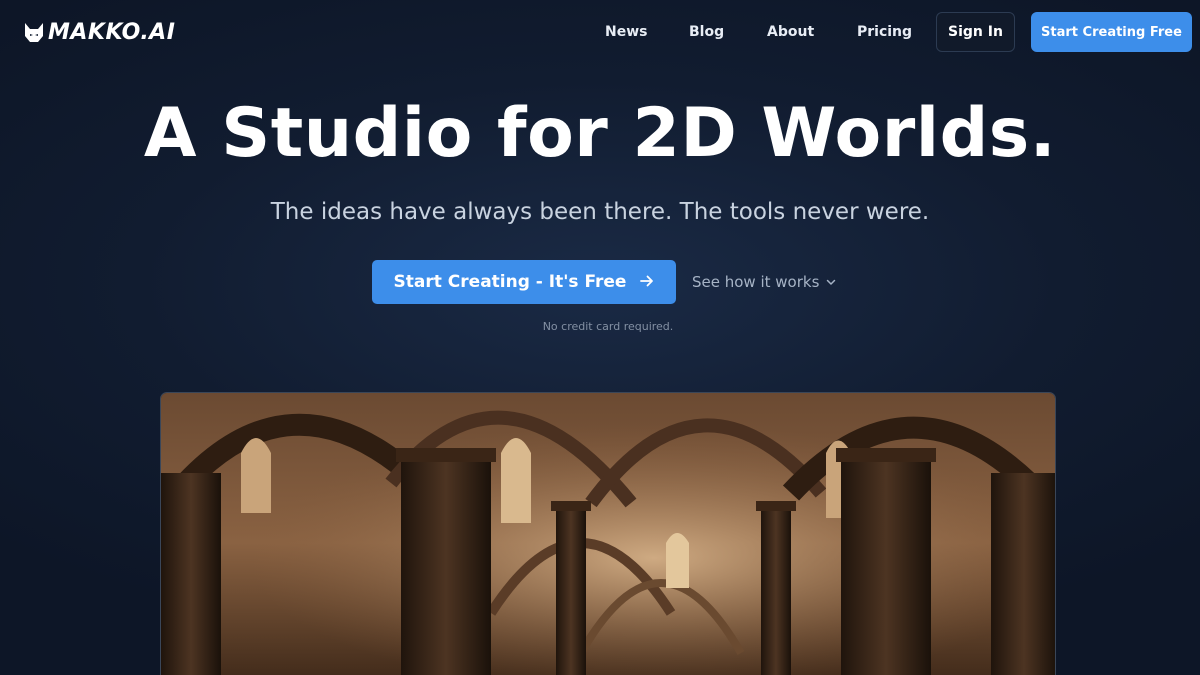 Image resolution: width=1200 pixels, height=675 pixels. I want to click on nav-link-about: About, so click(790, 32).